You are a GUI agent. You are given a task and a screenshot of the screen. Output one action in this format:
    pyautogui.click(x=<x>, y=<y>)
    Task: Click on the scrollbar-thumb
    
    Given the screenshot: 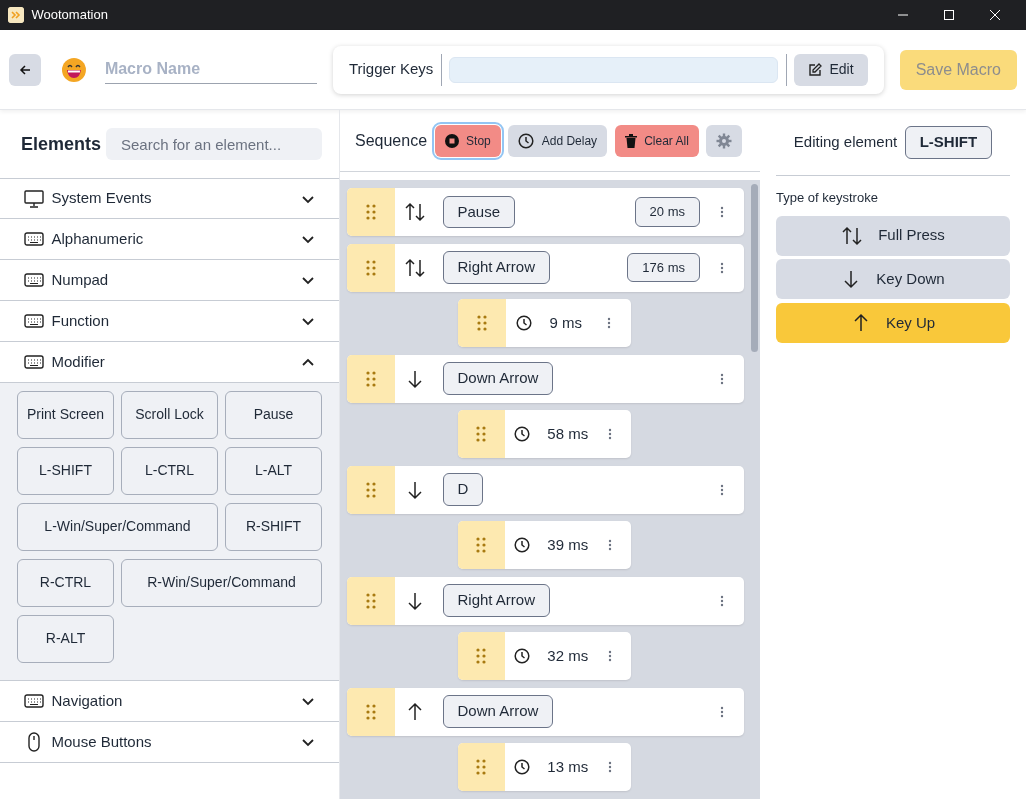 What is the action you would take?
    pyautogui.click(x=754, y=268)
    